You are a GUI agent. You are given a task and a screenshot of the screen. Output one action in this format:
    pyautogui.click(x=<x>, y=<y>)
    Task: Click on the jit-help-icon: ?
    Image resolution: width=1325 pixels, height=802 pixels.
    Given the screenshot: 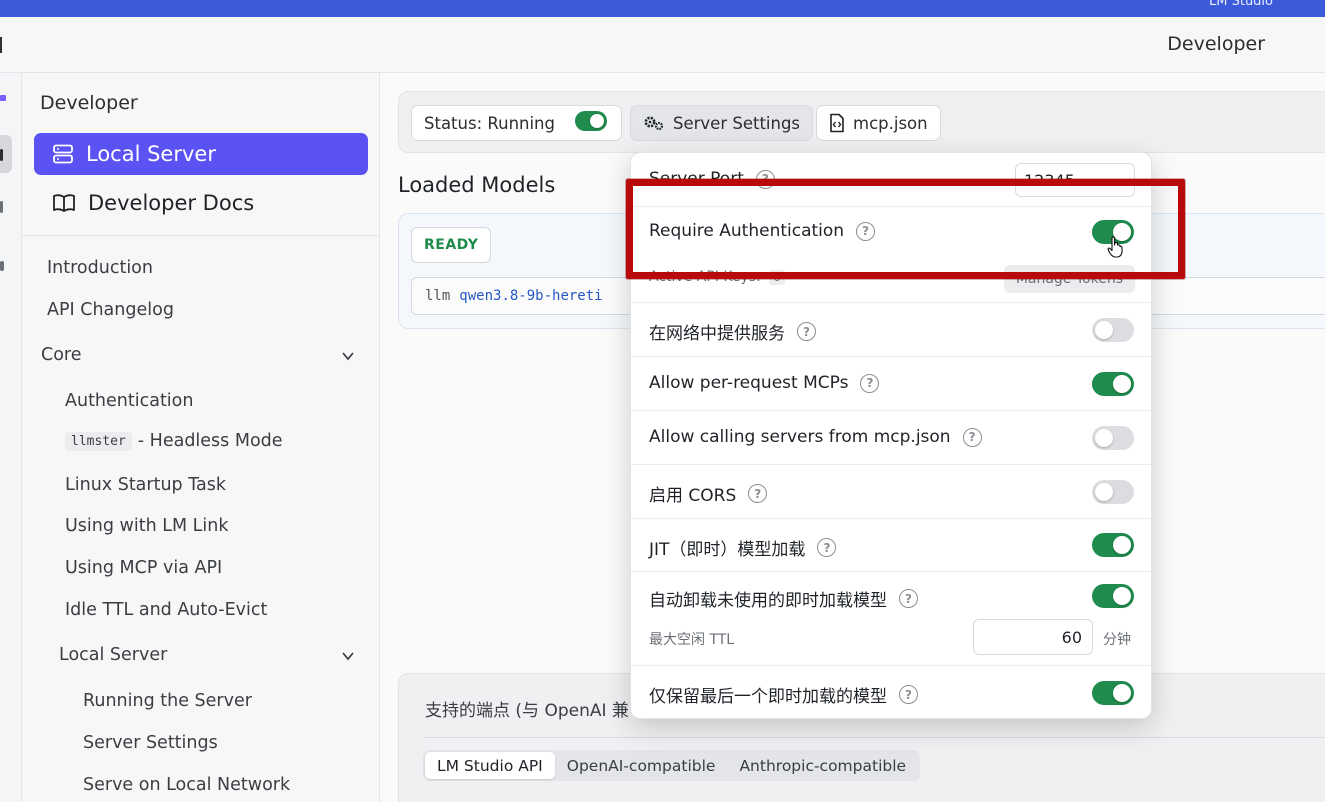 What is the action you would take?
    pyautogui.click(x=827, y=547)
    